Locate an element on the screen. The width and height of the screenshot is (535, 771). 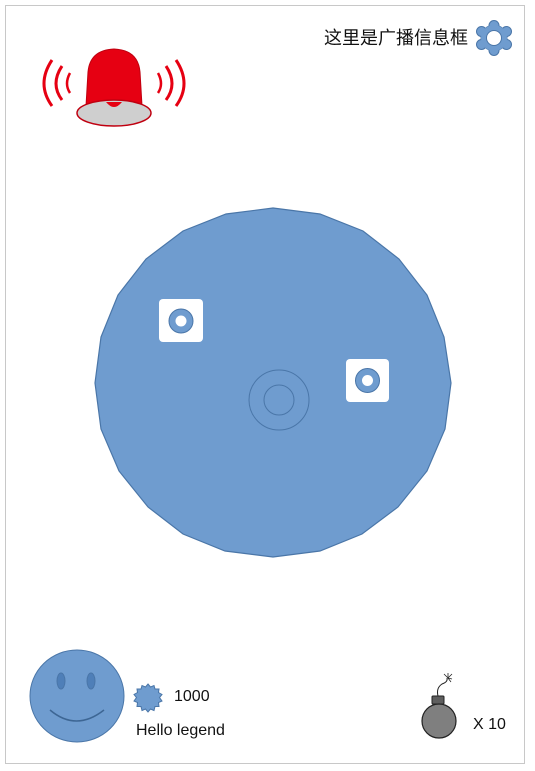
coin-icon is located at coordinates (148, 698).